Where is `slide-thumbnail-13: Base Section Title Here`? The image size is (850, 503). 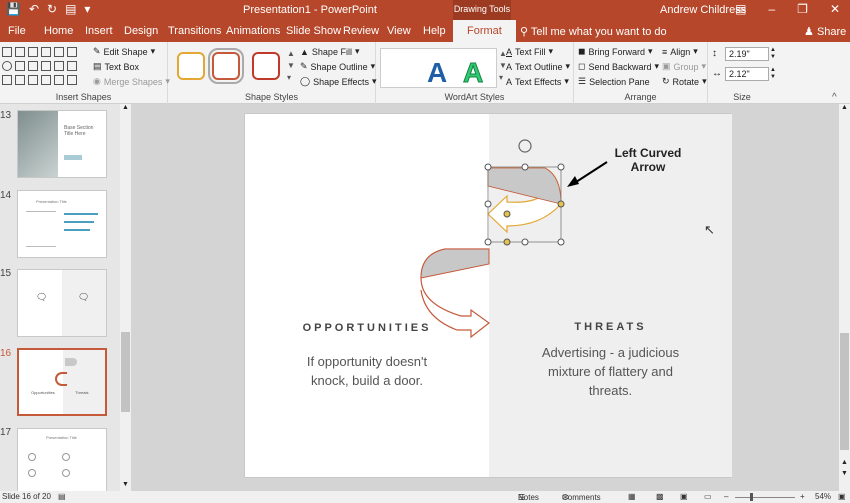 slide-thumbnail-13: Base Section Title Here is located at coordinates (62, 144).